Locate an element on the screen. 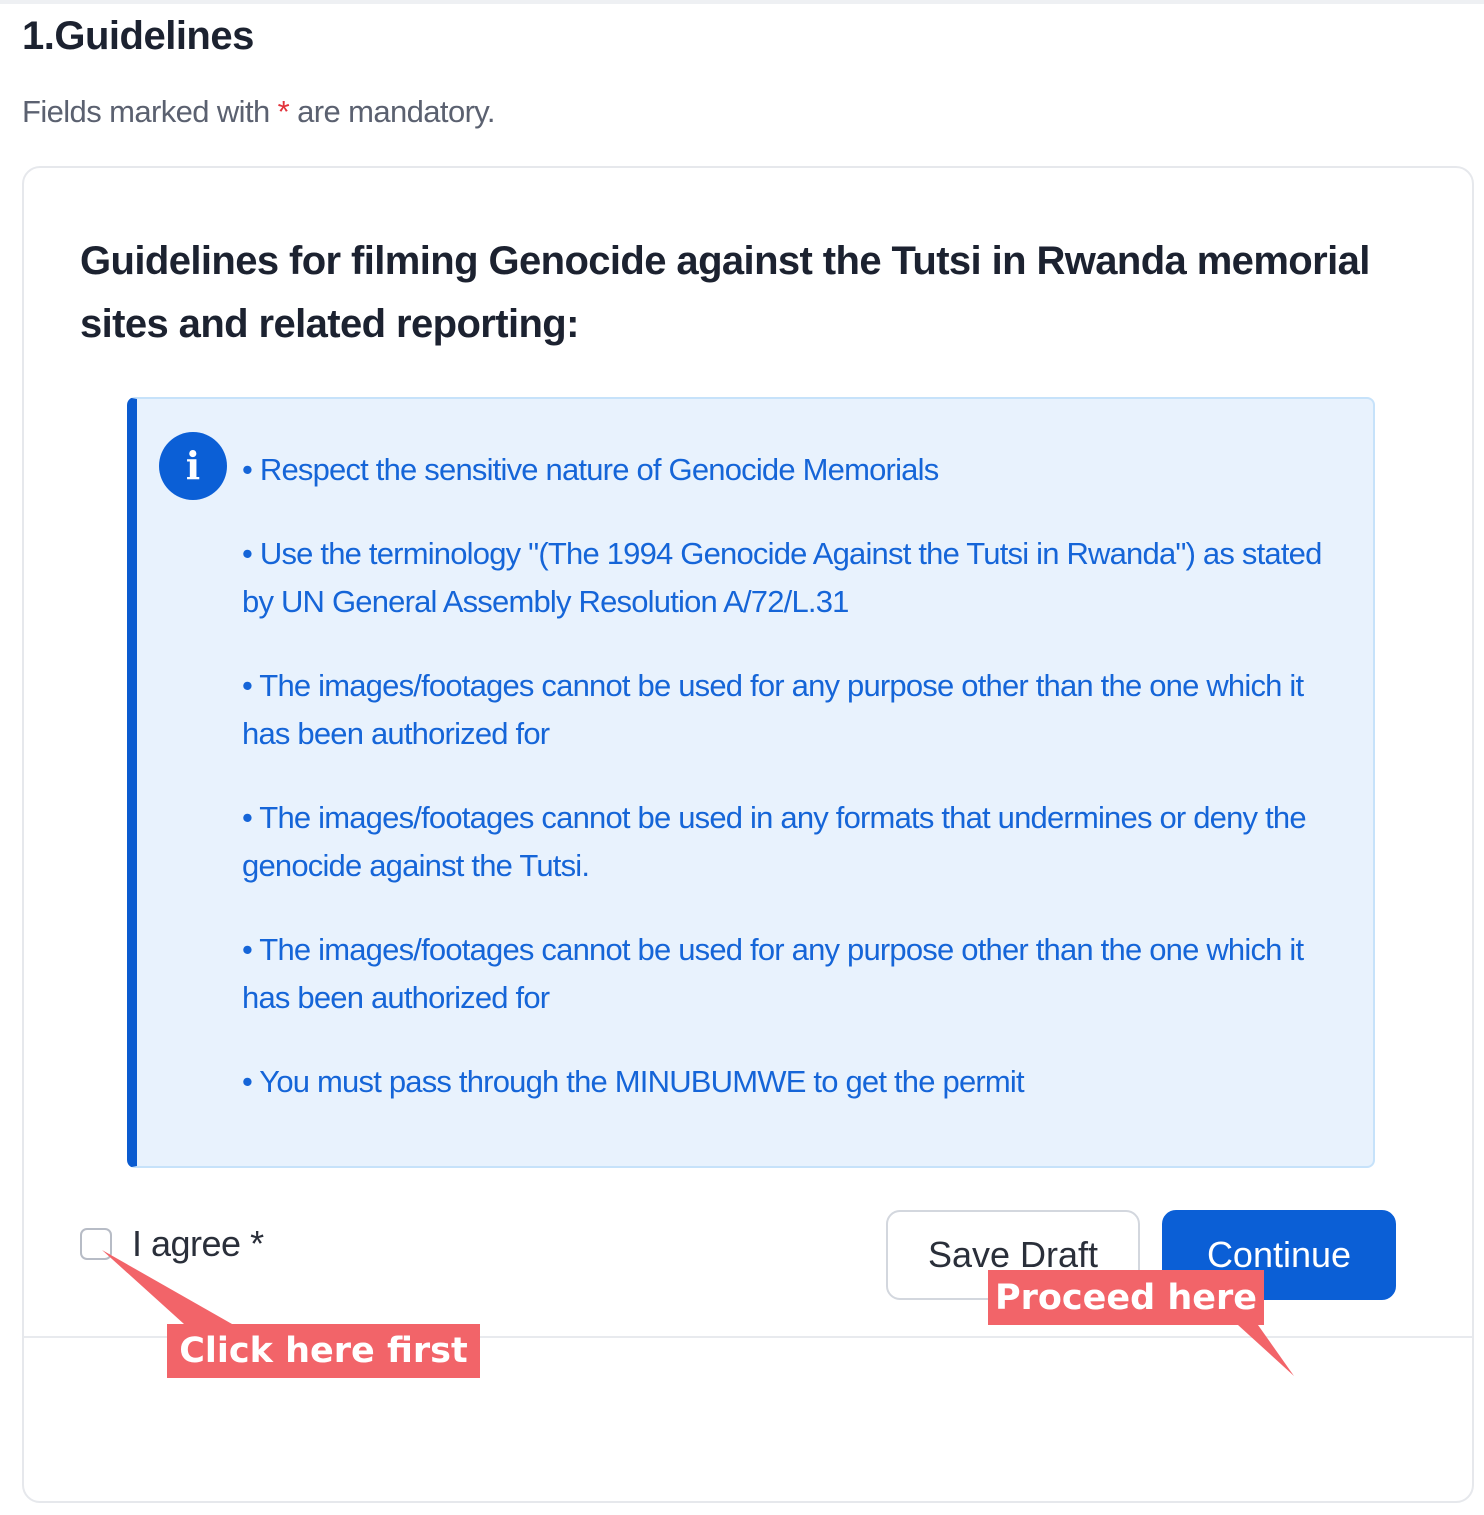 This screenshot has width=1484, height=1515. info-icon: i is located at coordinates (193, 466).